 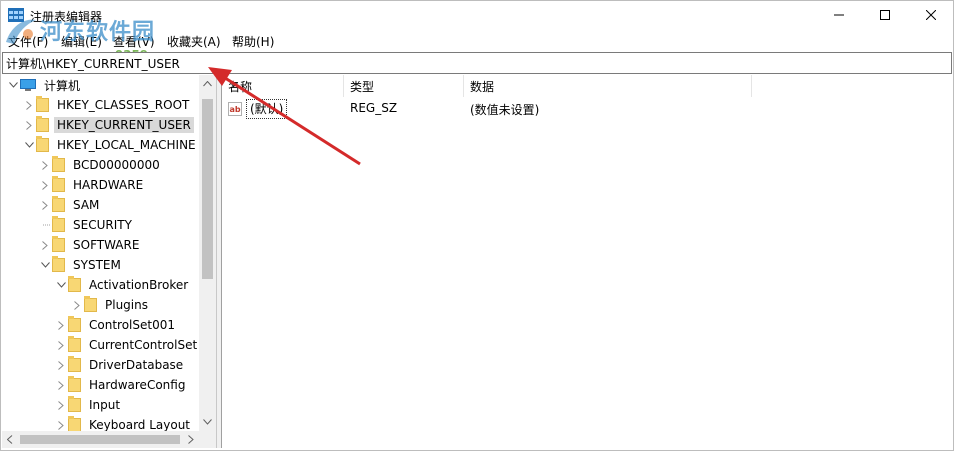 I want to click on tree-root-computer: 计算机, so click(x=44, y=85).